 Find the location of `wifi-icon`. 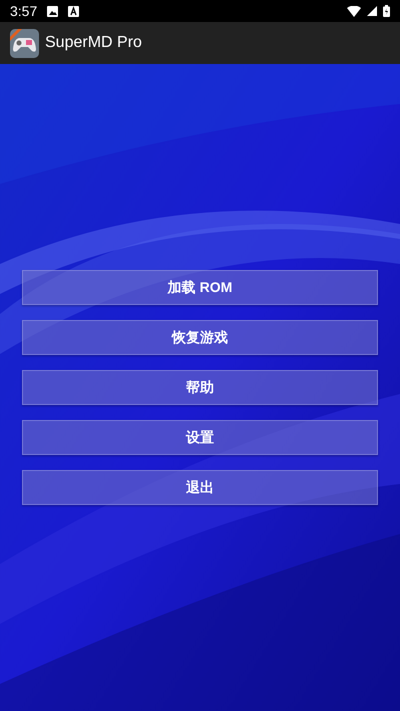

wifi-icon is located at coordinates (354, 11).